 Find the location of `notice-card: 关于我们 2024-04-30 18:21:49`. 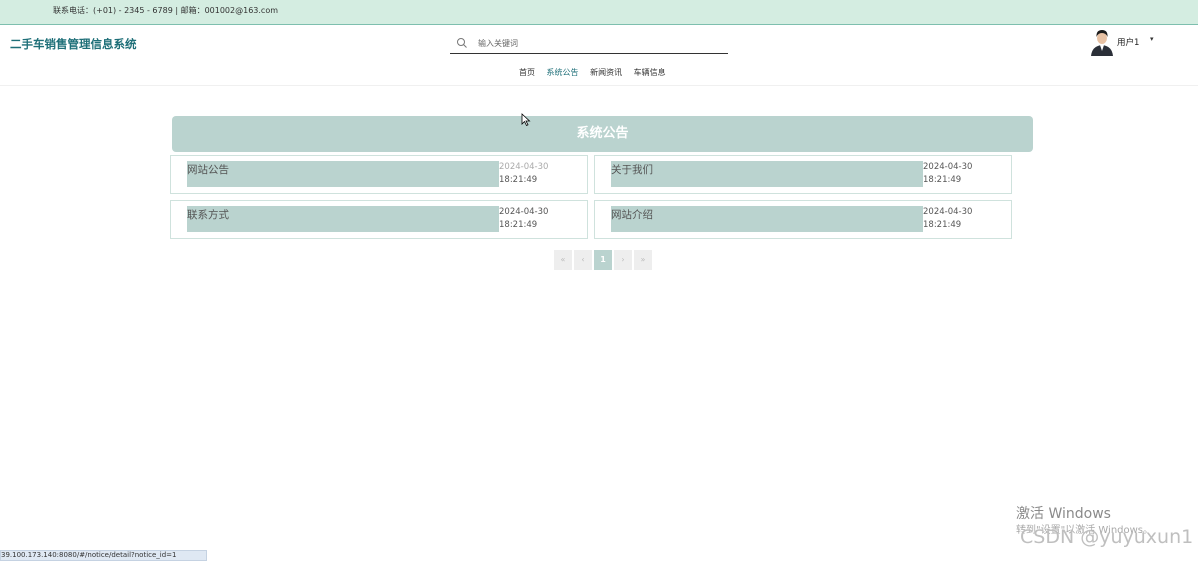

notice-card: 关于我们 2024-04-30 18:21:49 is located at coordinates (803, 174).